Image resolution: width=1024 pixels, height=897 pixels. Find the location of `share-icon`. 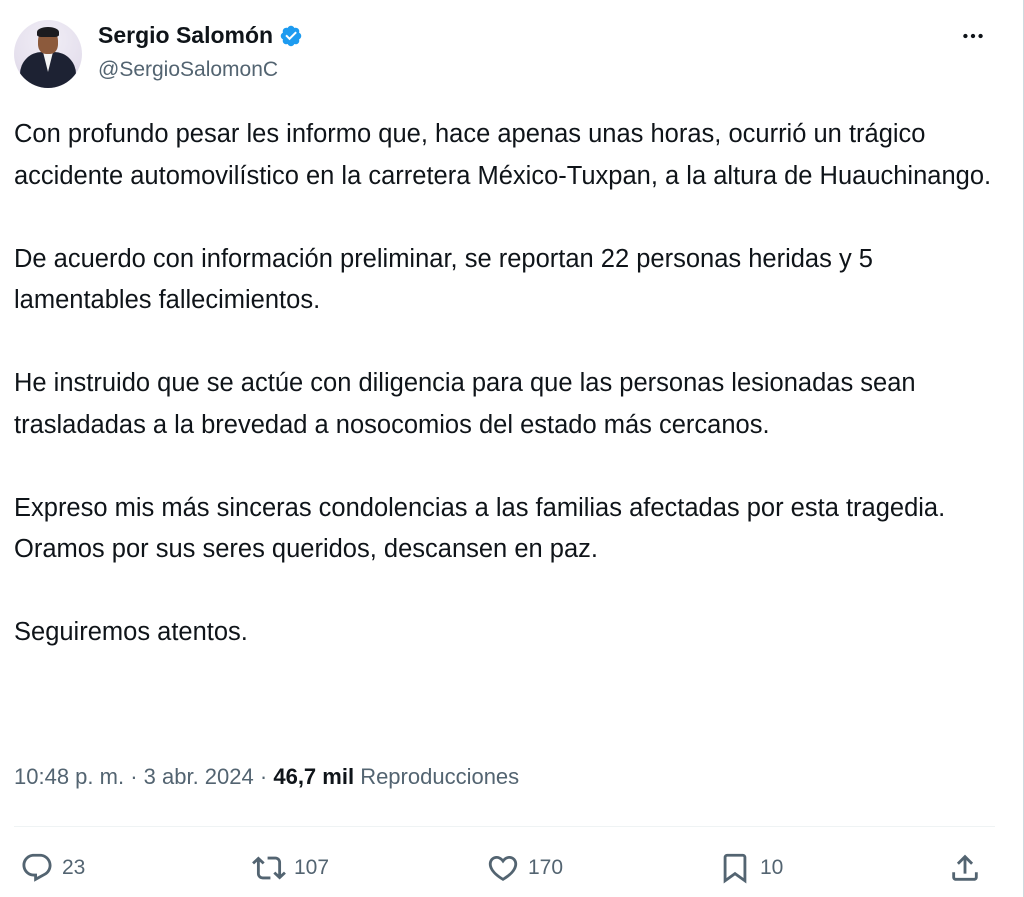

share-icon is located at coordinates (965, 868).